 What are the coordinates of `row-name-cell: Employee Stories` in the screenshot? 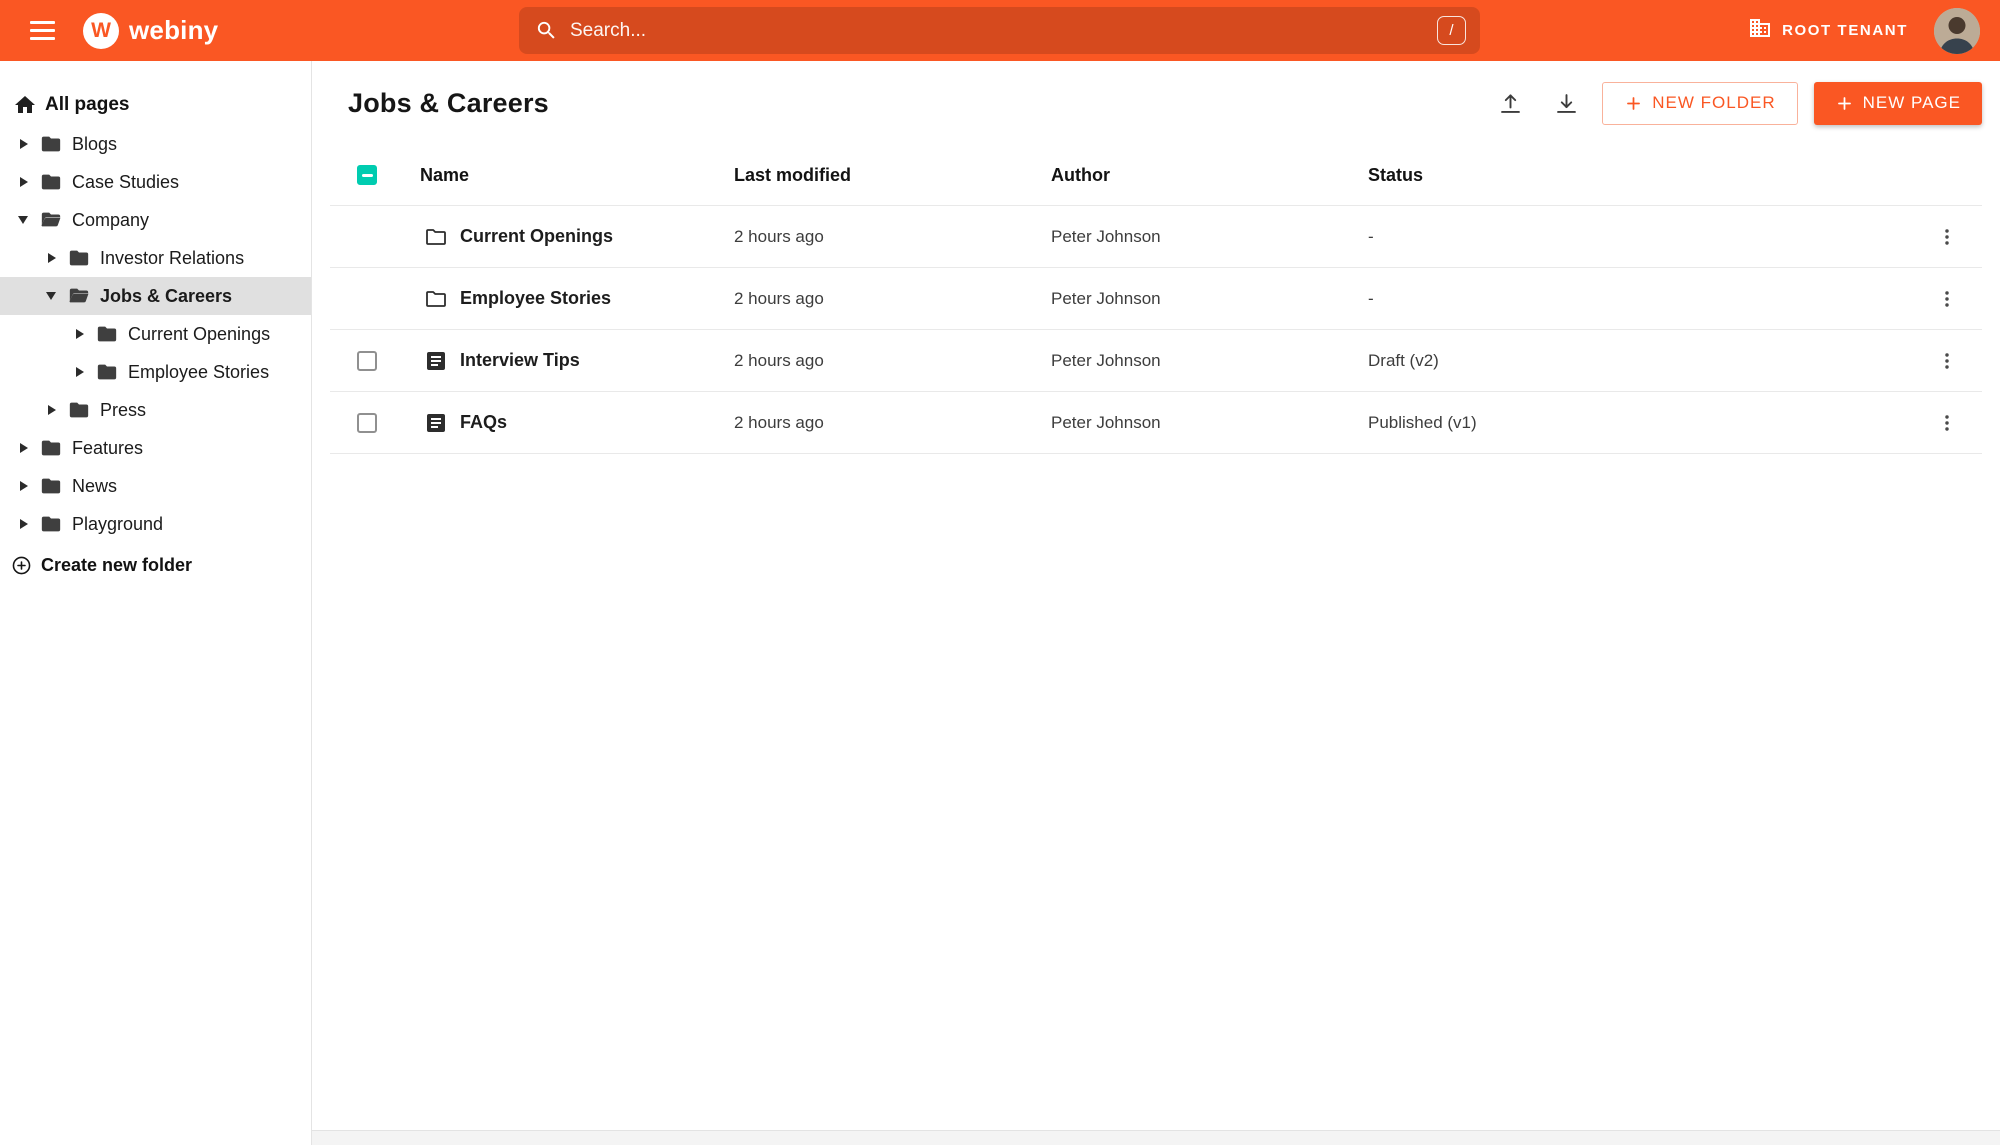 It's located at (577, 299).